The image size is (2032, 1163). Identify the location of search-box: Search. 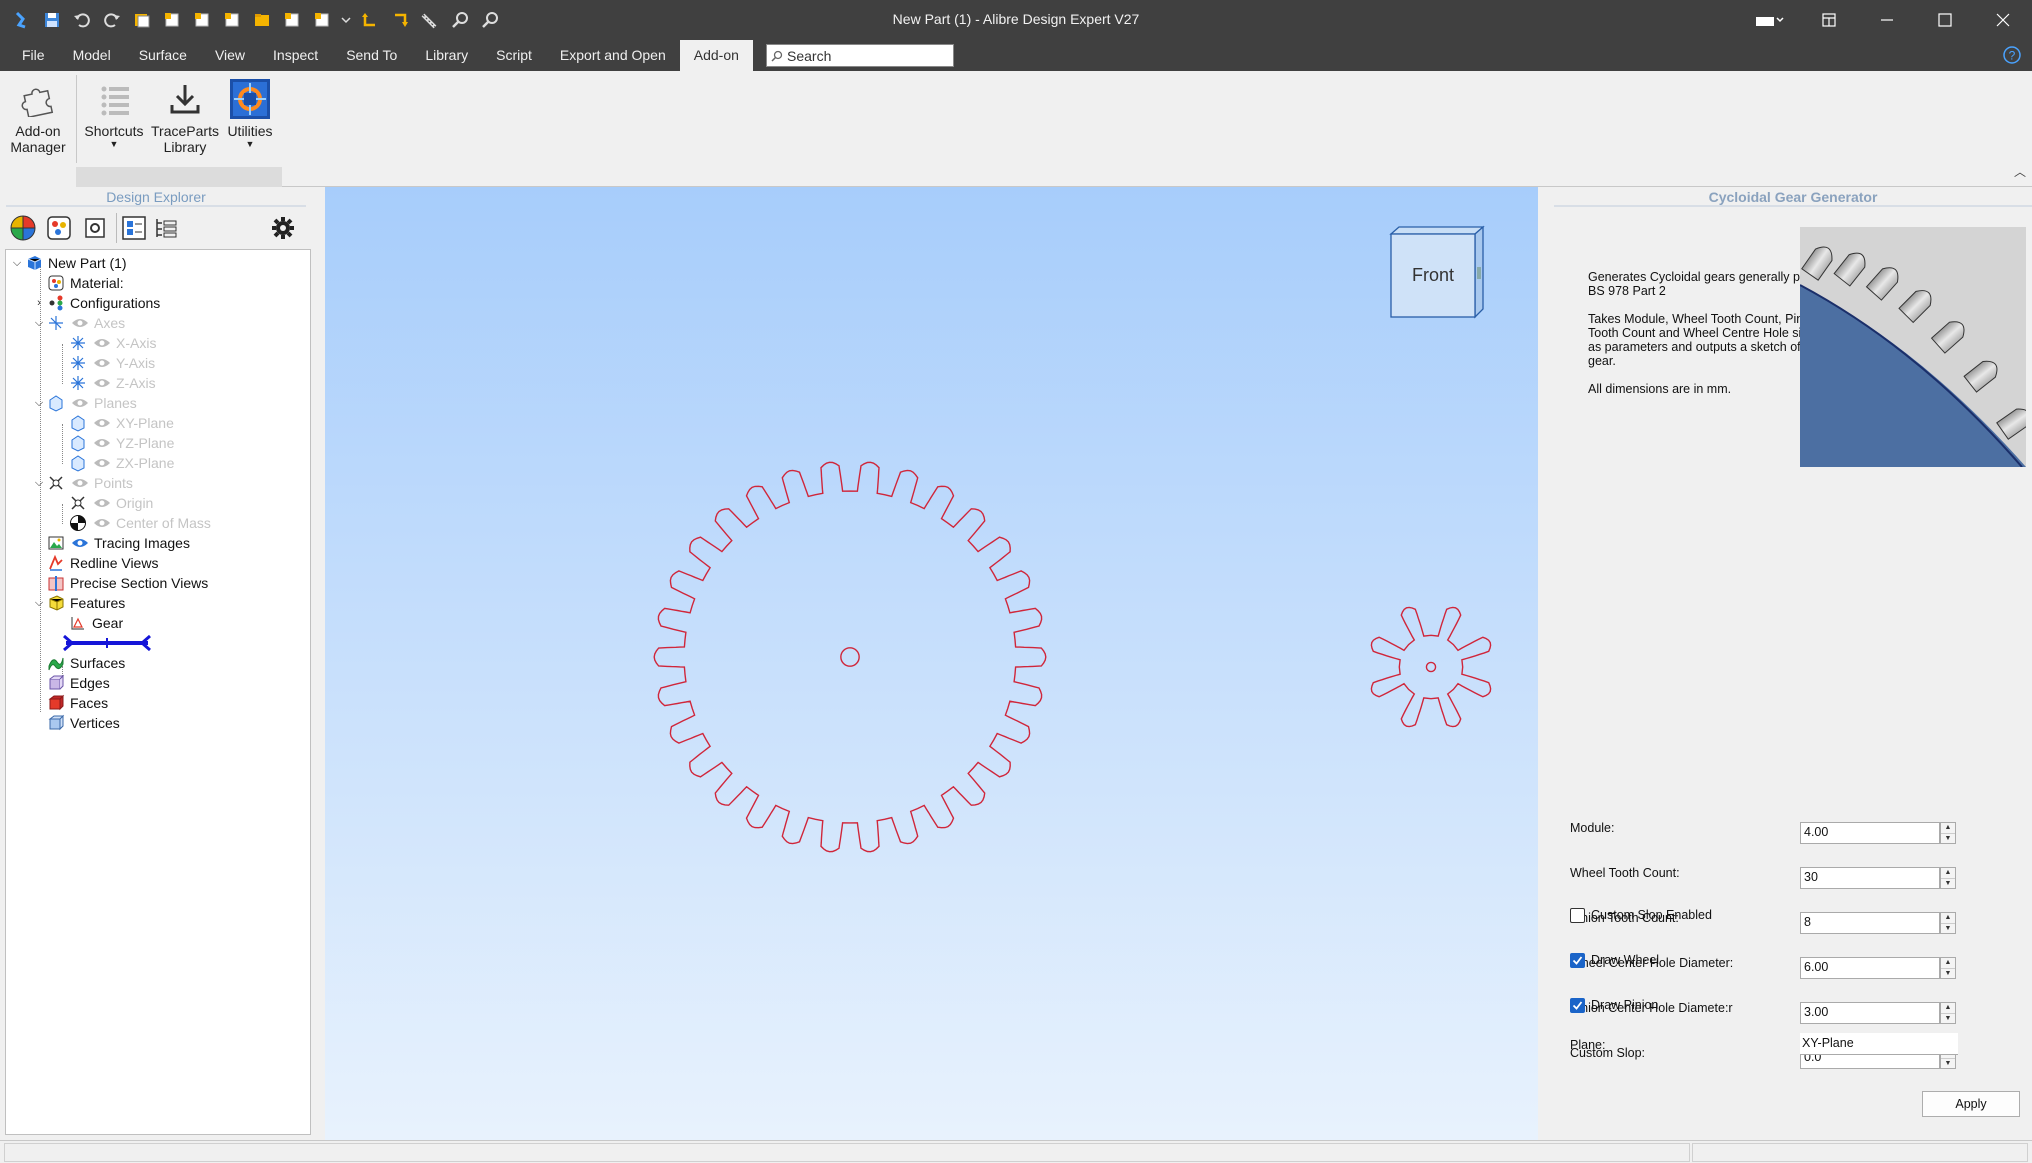
(860, 55).